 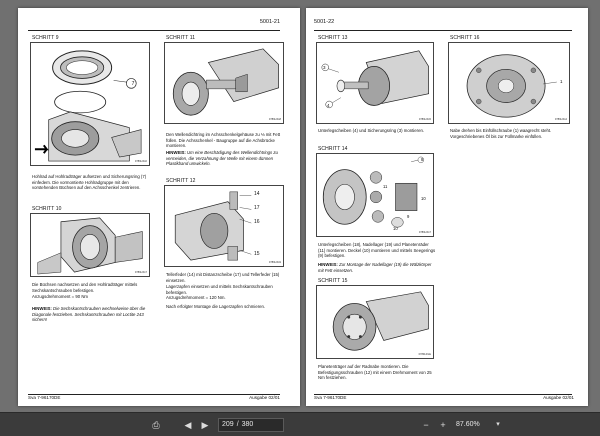 I want to click on print-icon: ⎙, so click(x=156, y=425).